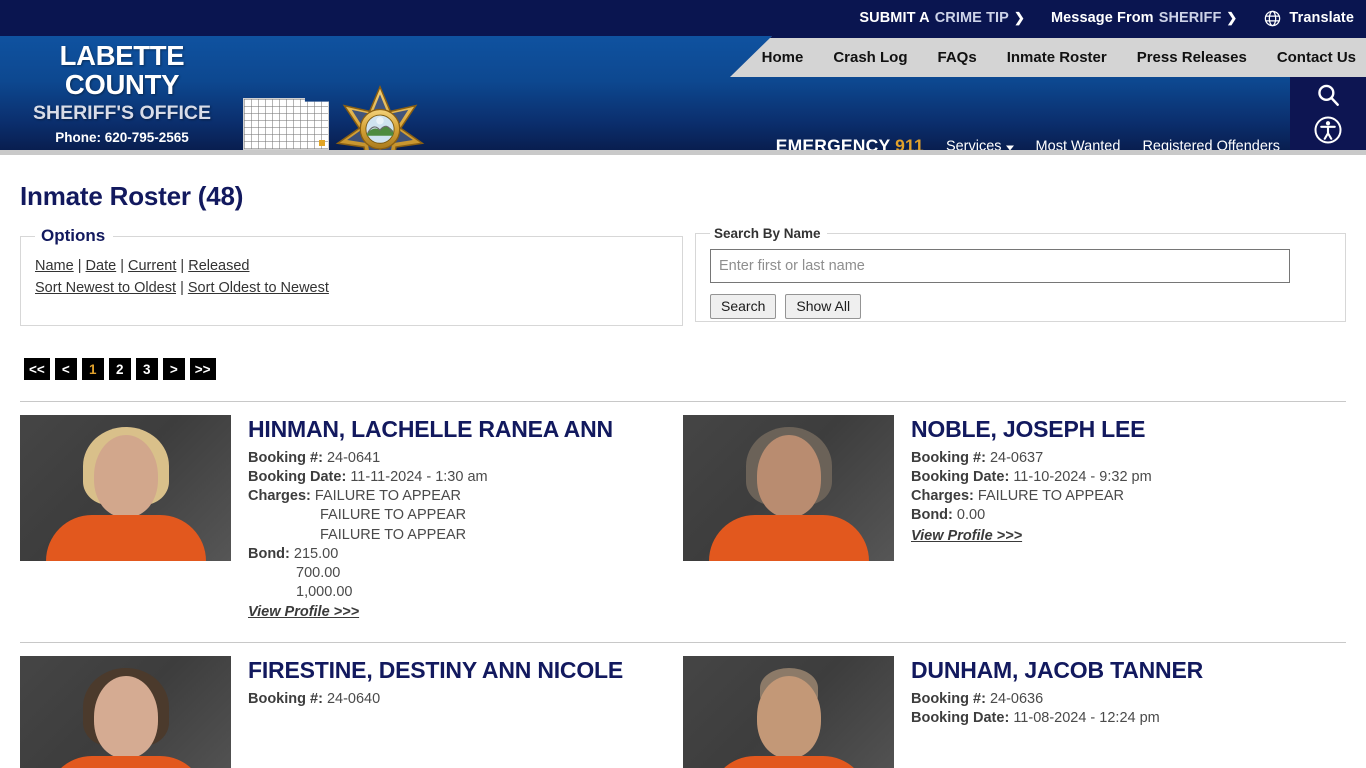 This screenshot has height=768, width=1366. What do you see at coordinates (1031, 429) in the screenshot?
I see `inmate-name: NOBLE, JOSEPH LEE` at bounding box center [1031, 429].